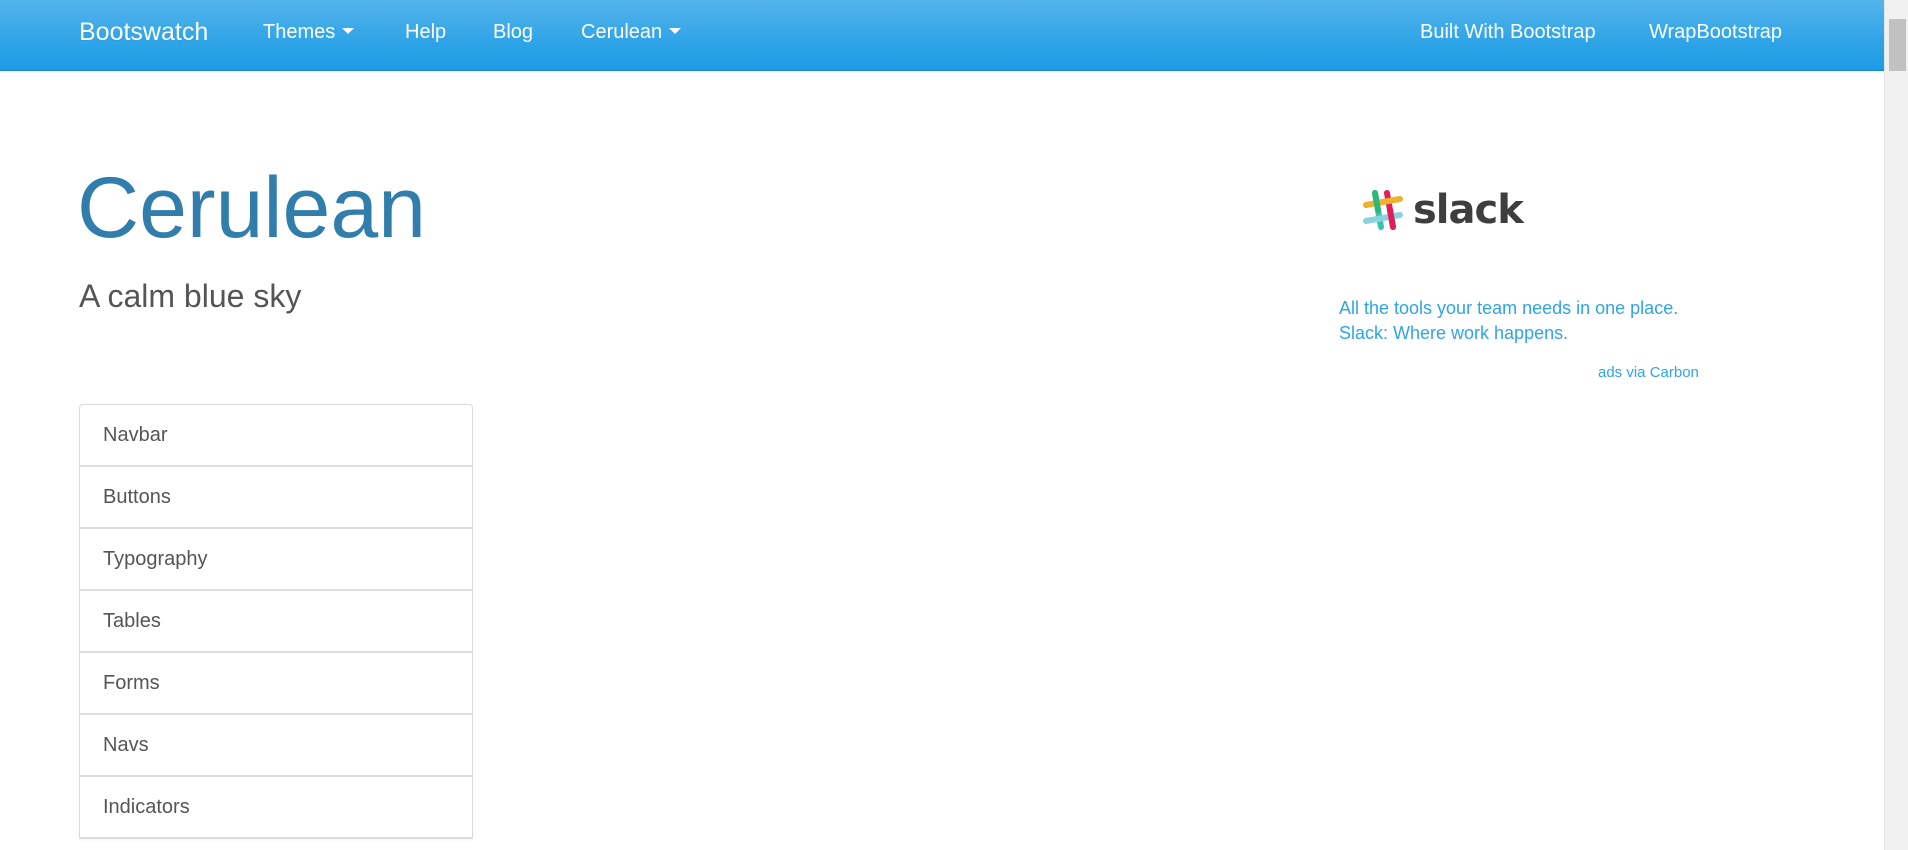 The width and height of the screenshot is (1908, 850). Describe the element at coordinates (1896, 425) in the screenshot. I see `vertical-scrollbar` at that location.